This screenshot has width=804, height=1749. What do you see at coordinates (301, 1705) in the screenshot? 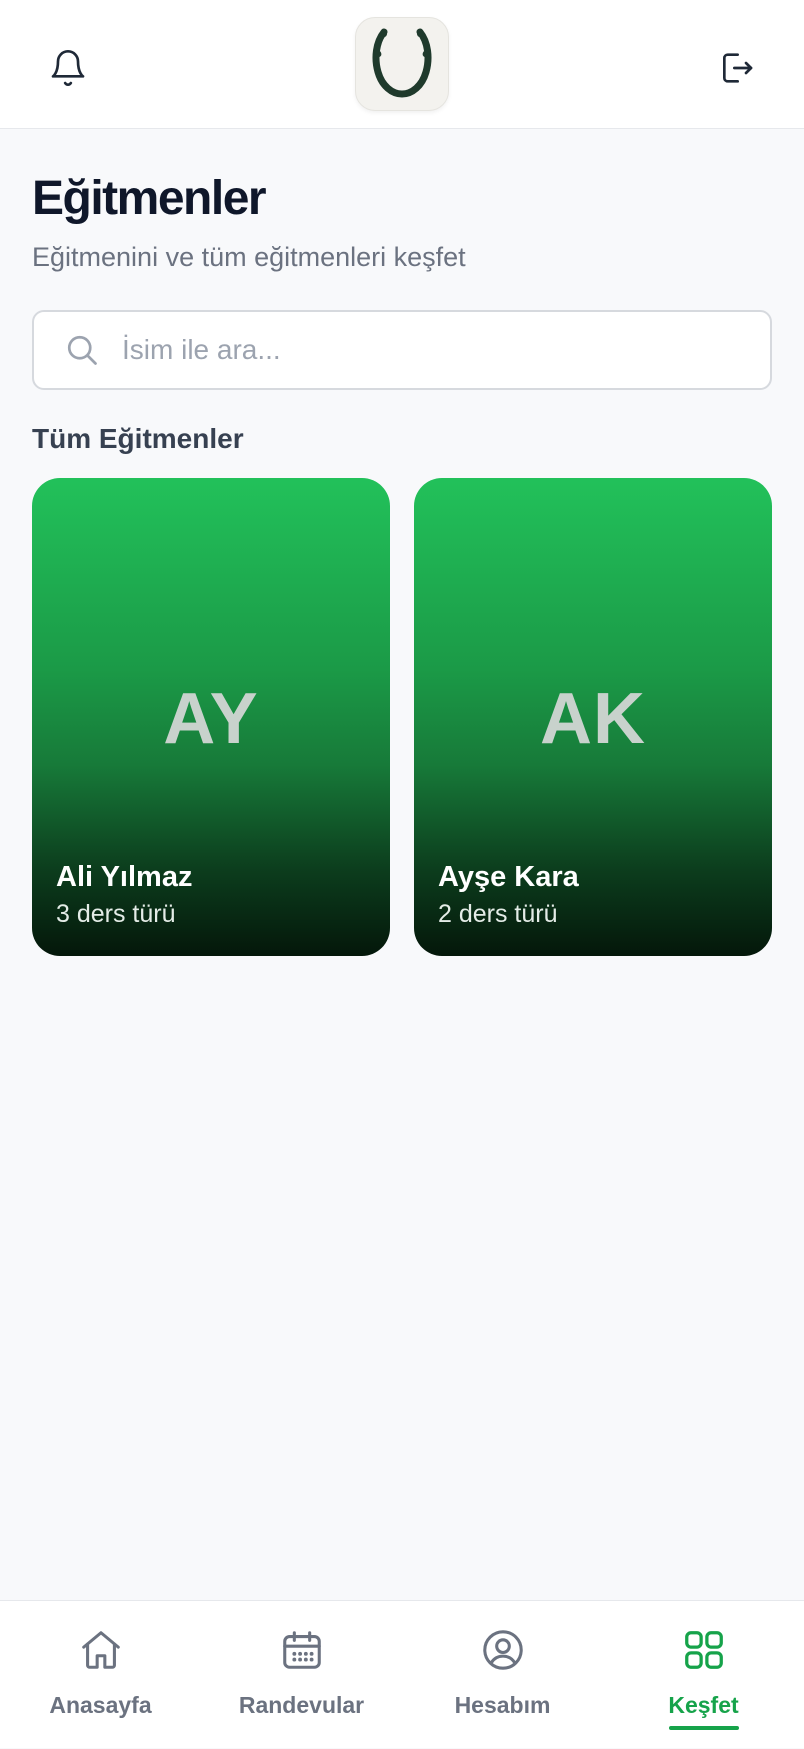
I see `nav-label: Randevular` at bounding box center [301, 1705].